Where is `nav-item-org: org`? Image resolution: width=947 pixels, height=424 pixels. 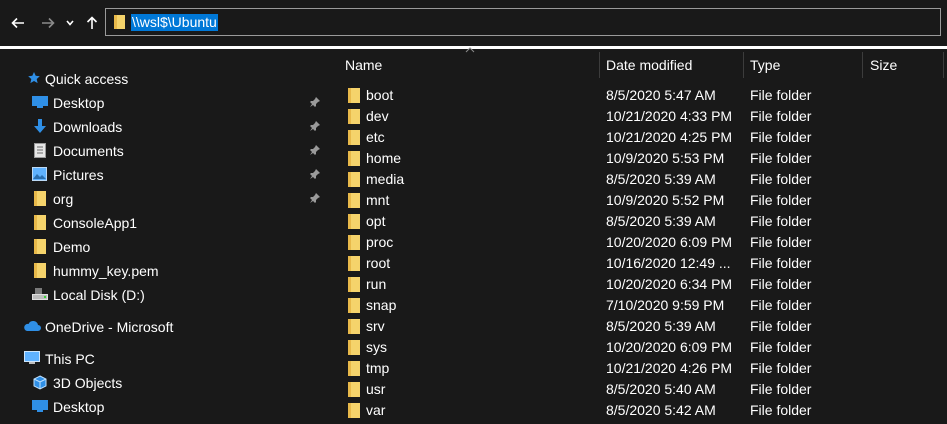
nav-item-org: org is located at coordinates (163, 199).